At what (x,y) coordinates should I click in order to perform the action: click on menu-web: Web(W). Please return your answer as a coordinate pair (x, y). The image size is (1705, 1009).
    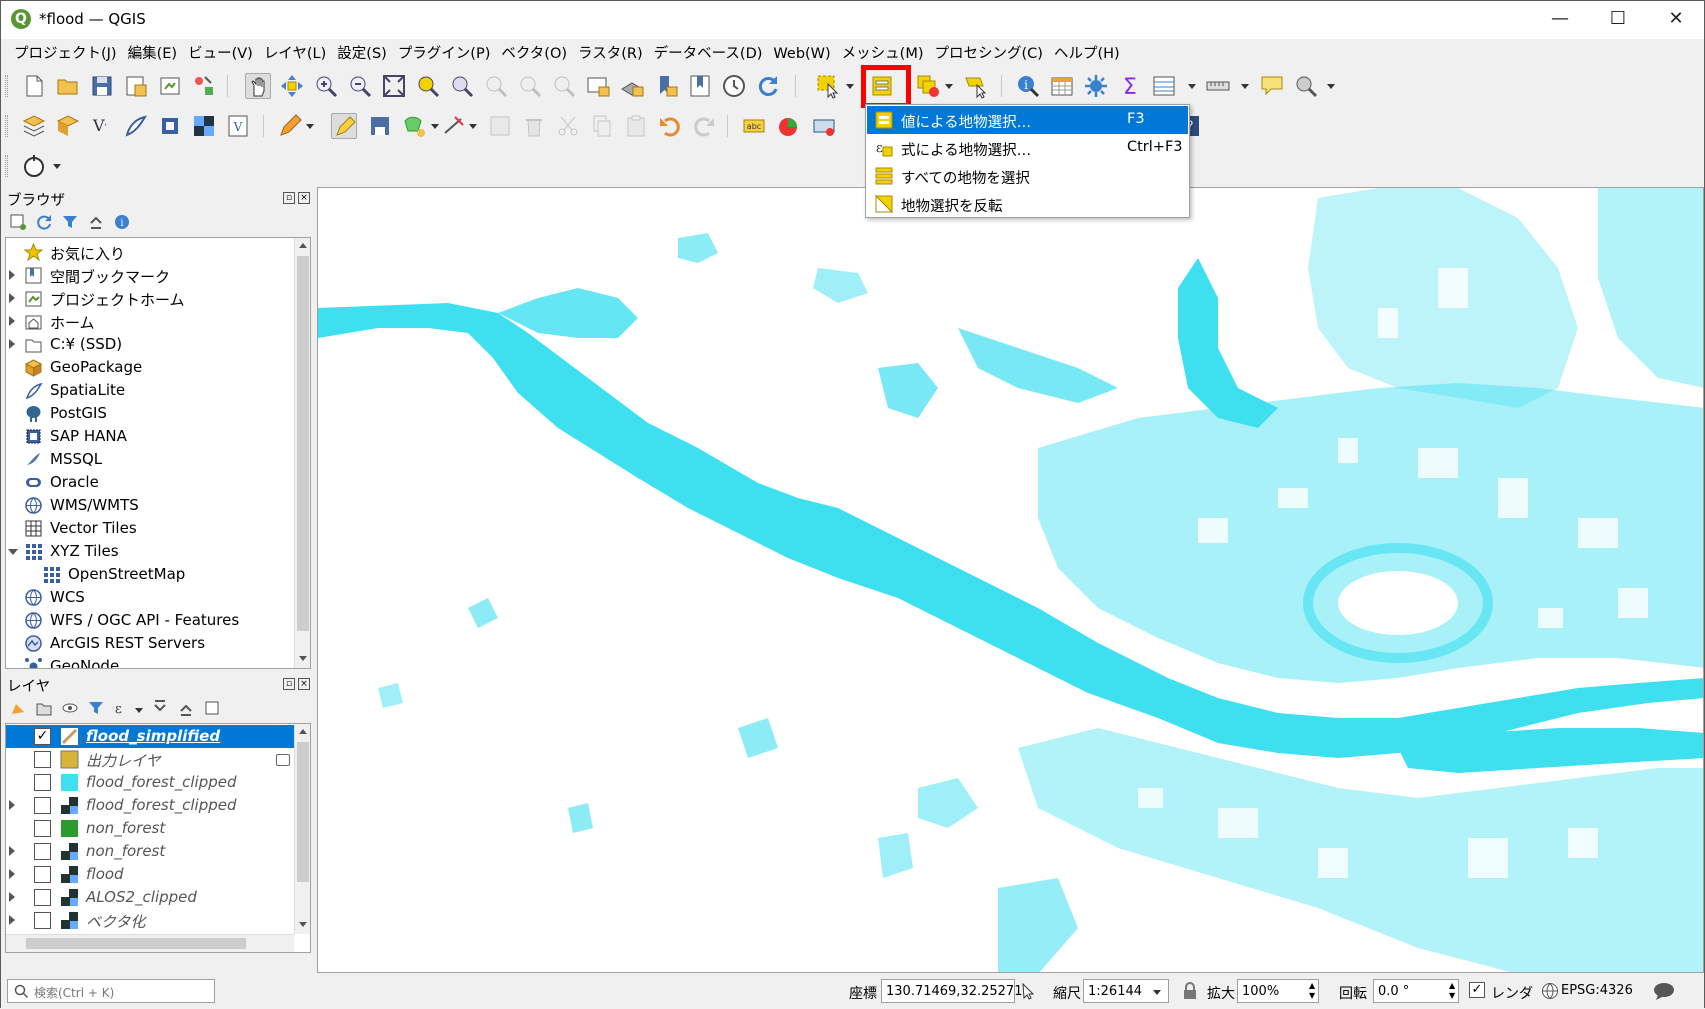
    Looking at the image, I should click on (801, 56).